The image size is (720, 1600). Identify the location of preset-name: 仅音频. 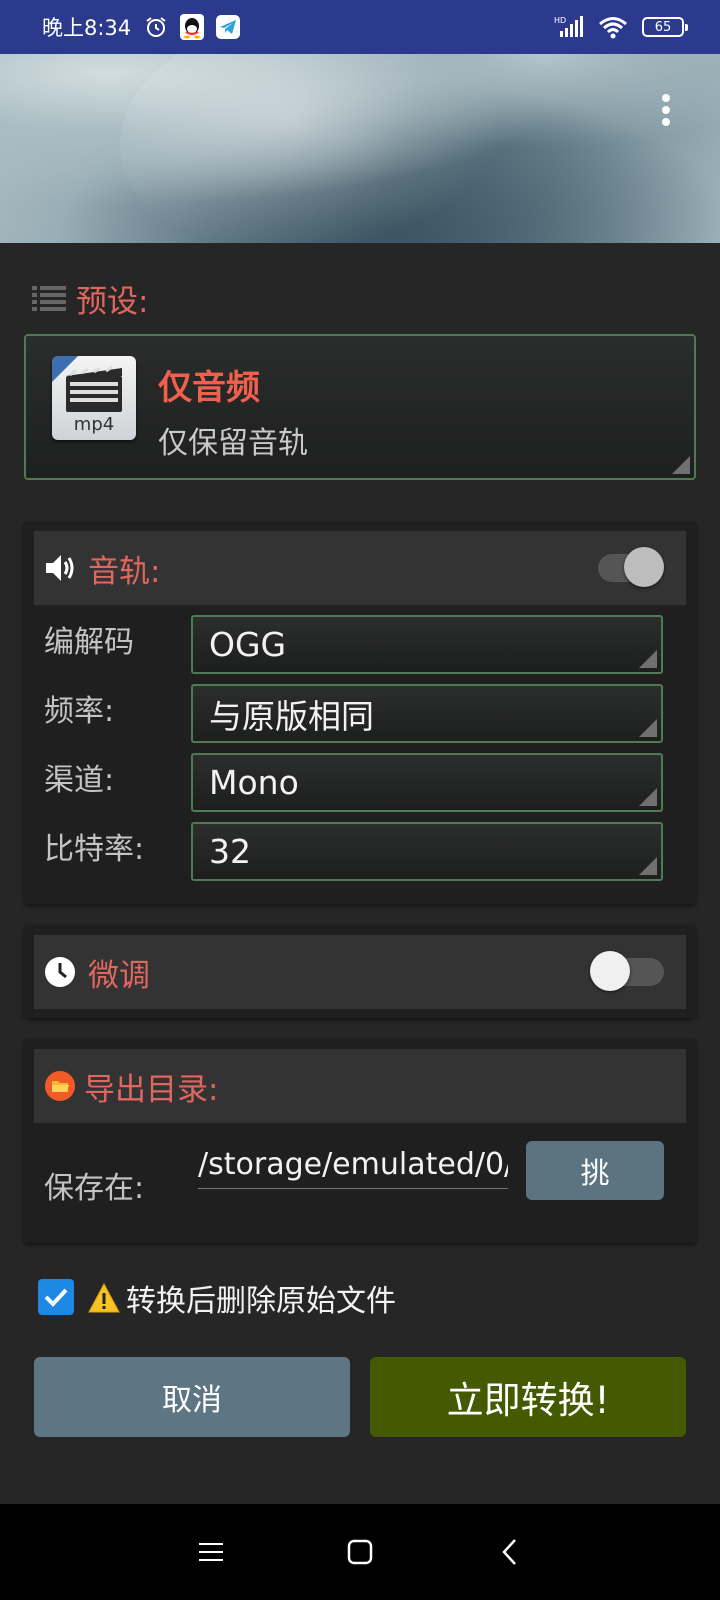
(209, 388).